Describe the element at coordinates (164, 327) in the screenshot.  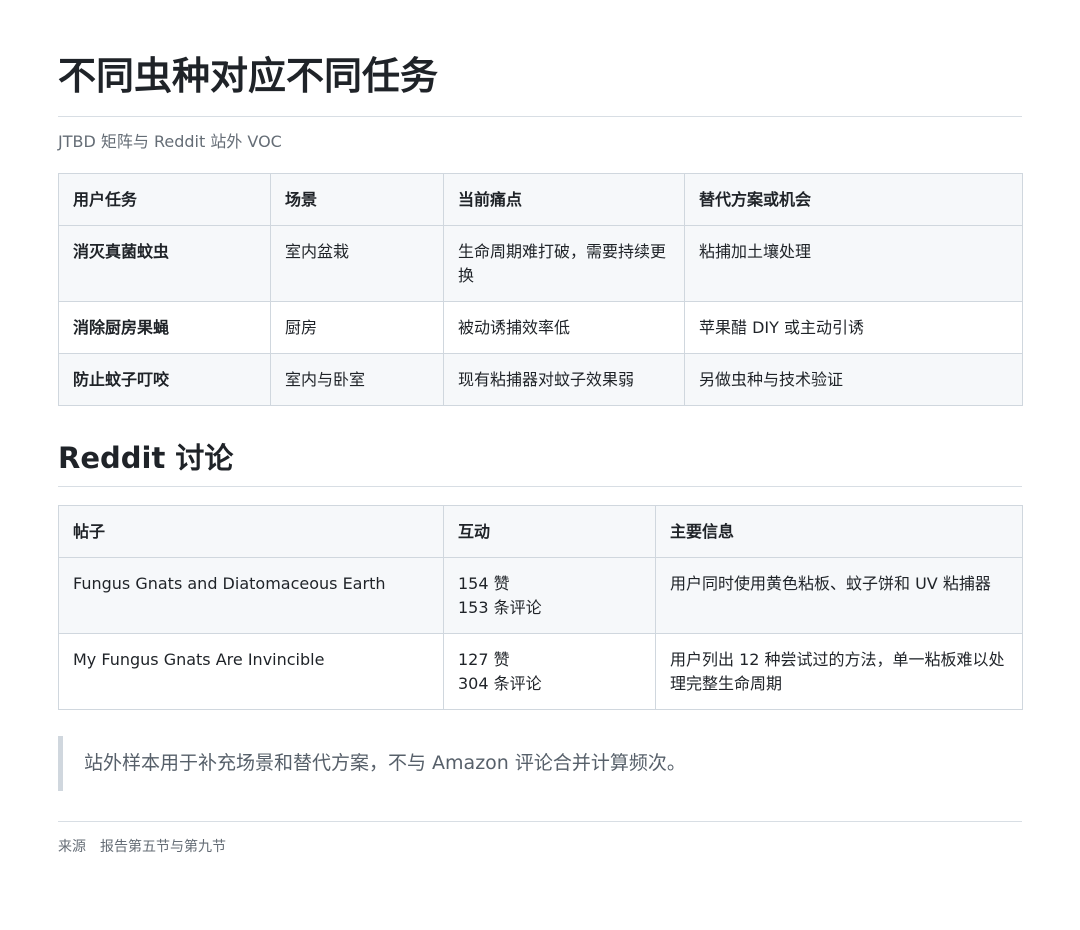
I see `task-cell: 消除厨房果蝇` at that location.